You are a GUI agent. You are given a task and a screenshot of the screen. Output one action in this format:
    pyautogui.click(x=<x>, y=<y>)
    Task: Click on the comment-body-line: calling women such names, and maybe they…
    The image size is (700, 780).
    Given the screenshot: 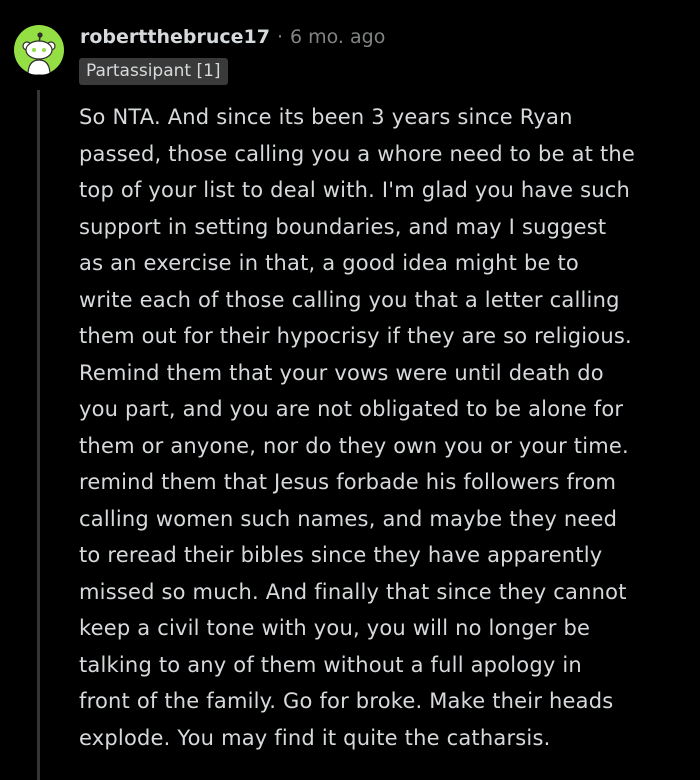 What is the action you would take?
    pyautogui.click(x=348, y=518)
    